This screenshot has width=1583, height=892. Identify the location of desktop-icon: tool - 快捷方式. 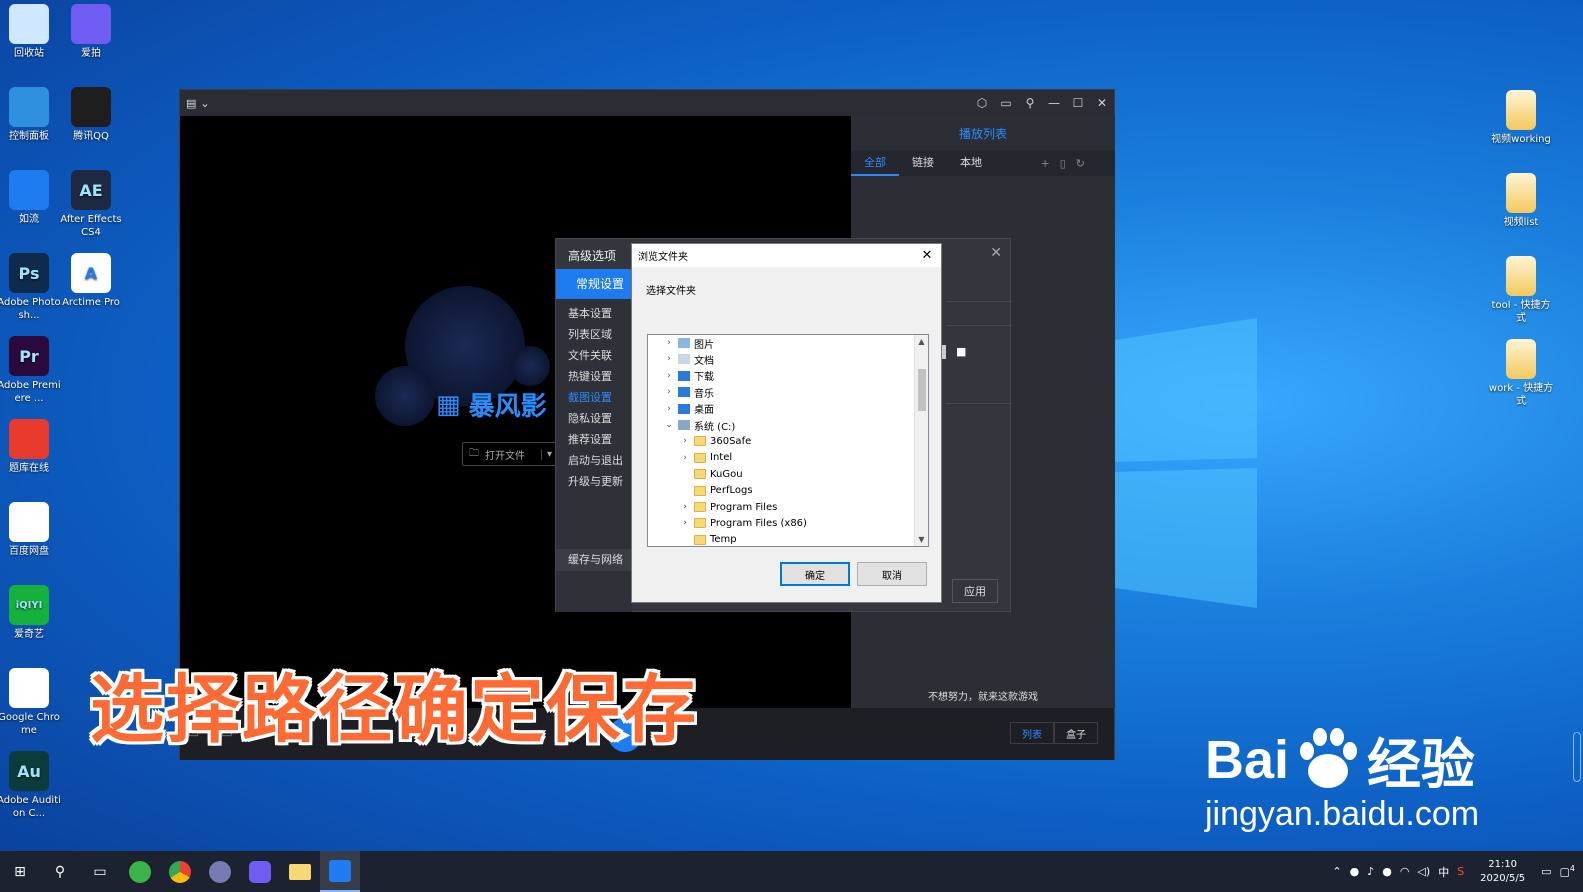
(1521, 290).